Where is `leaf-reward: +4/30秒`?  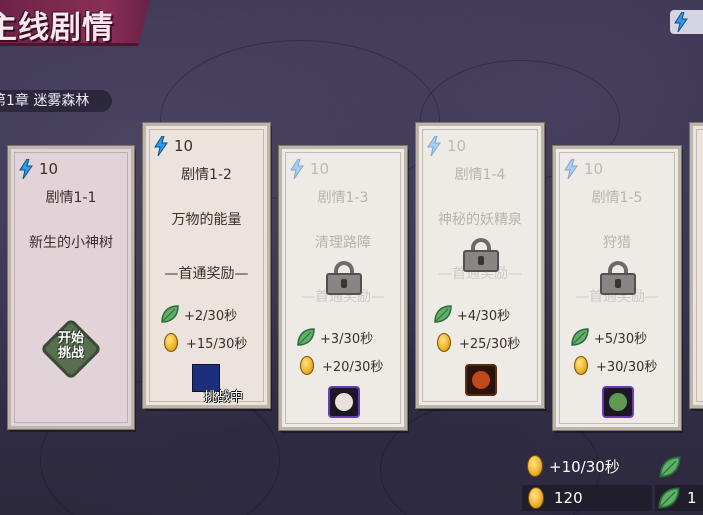 leaf-reward: +4/30秒 is located at coordinates (471, 314).